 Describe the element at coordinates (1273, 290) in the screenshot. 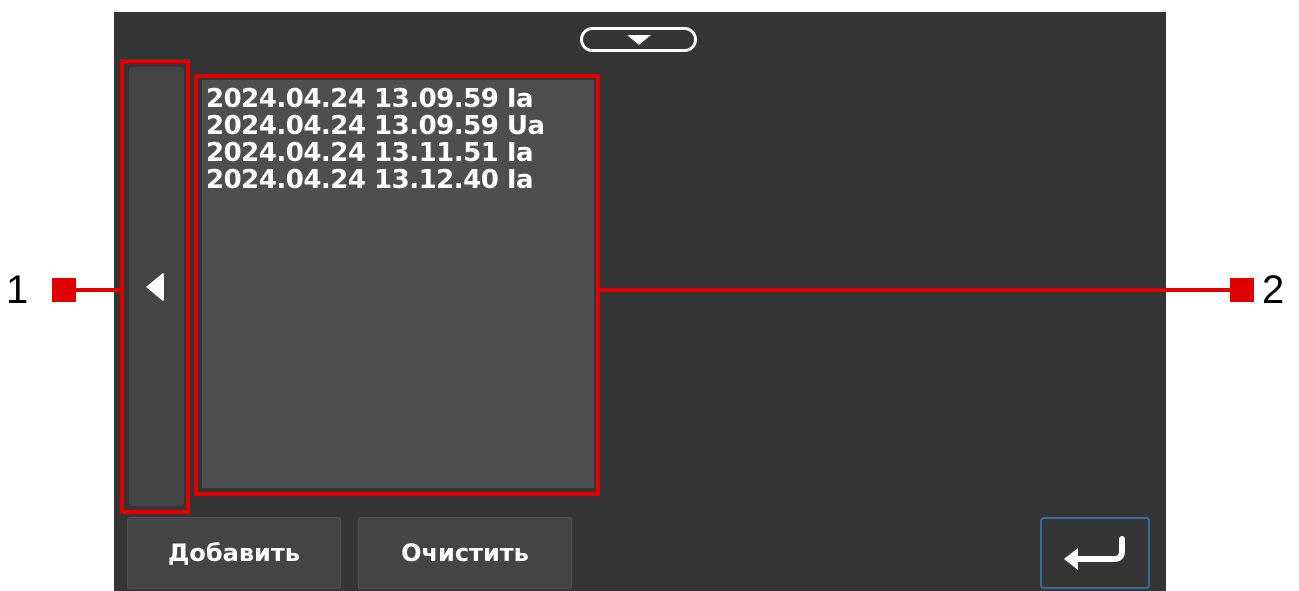

I see `callout-number-2: 2` at that location.